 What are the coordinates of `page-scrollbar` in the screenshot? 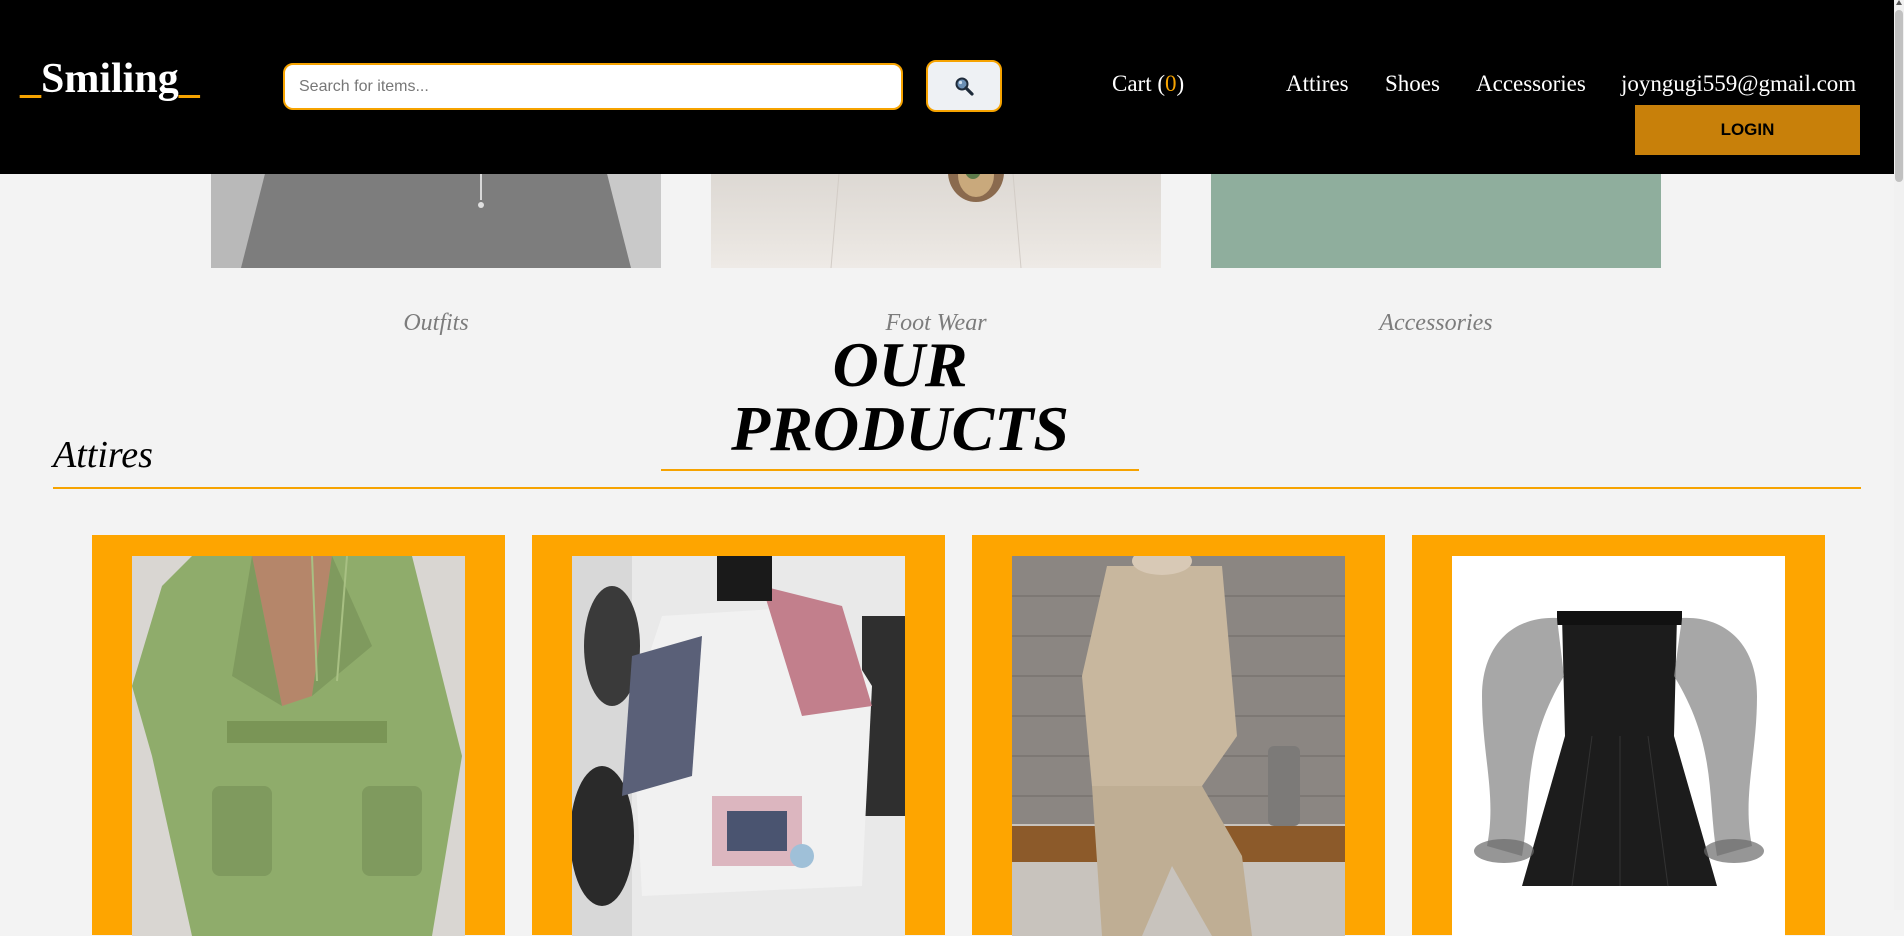 It's located at (1899, 455).